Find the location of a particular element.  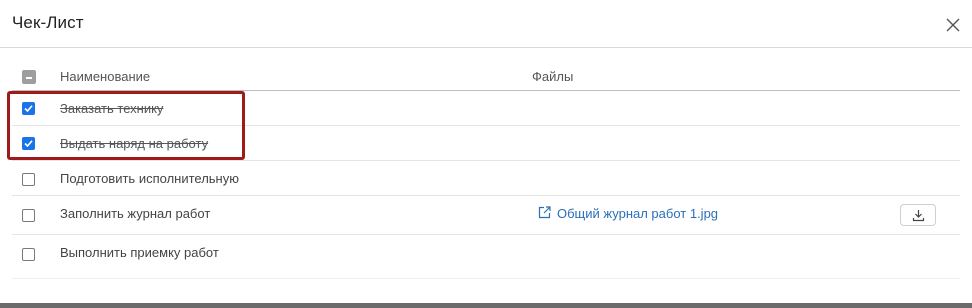

row-label: Заказать технику is located at coordinates (112, 108).